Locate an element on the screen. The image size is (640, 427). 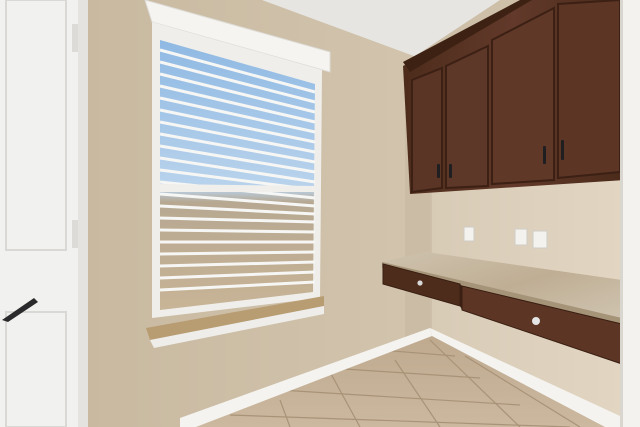
drawer-divider is located at coordinates (461, 297).